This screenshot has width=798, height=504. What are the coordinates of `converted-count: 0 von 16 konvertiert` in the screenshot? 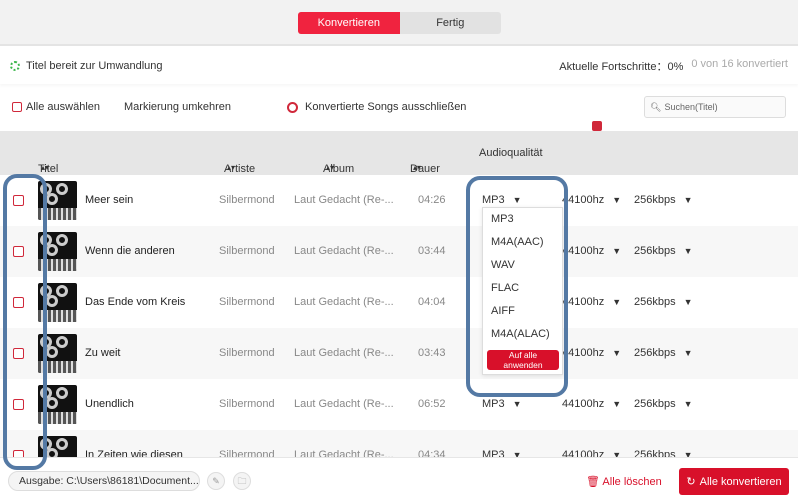 It's located at (739, 64).